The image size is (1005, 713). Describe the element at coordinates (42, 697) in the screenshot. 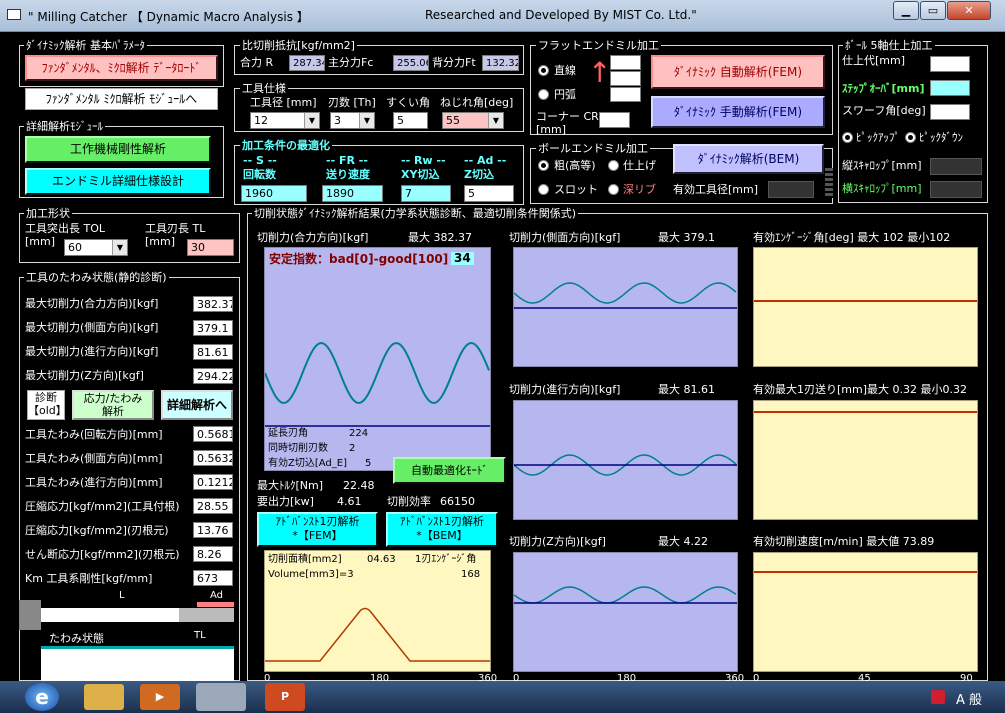

I see `start-button: e` at that location.